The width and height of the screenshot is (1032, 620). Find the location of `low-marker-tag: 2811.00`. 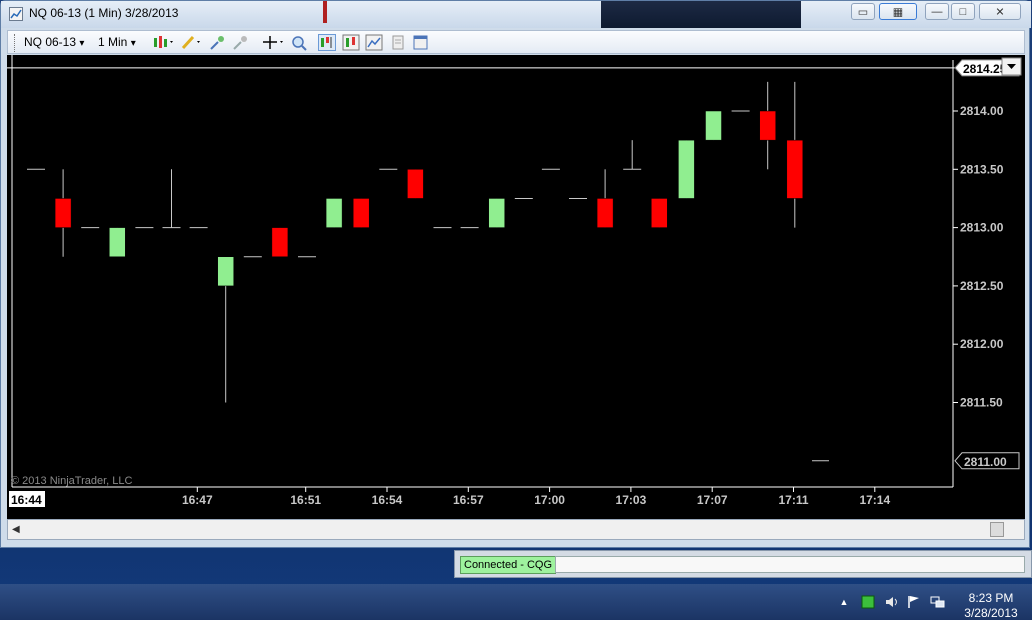

low-marker-tag: 2811.00 is located at coordinates (987, 461).